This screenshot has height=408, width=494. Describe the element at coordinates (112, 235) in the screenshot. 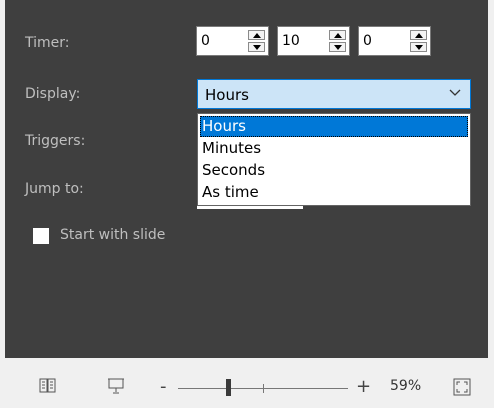

I see `start-with-slide-label: Start with slide` at that location.